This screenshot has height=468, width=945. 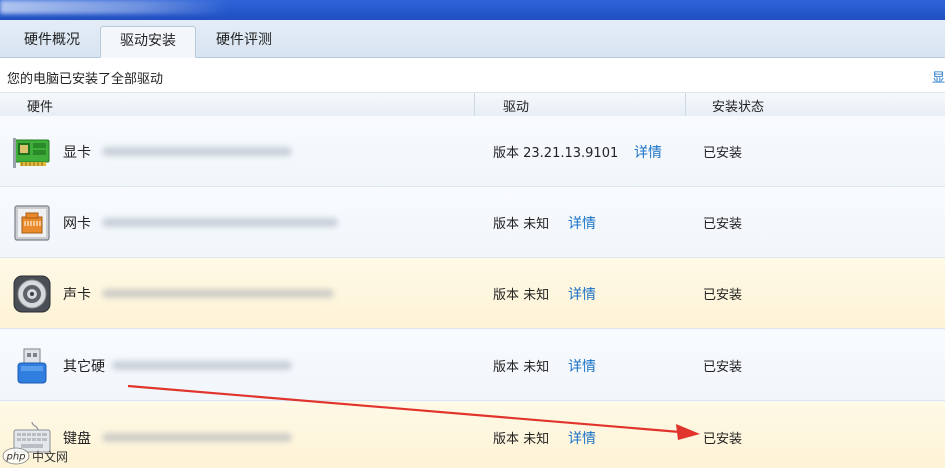 I want to click on hardware-name: 声卡, so click(x=77, y=295).